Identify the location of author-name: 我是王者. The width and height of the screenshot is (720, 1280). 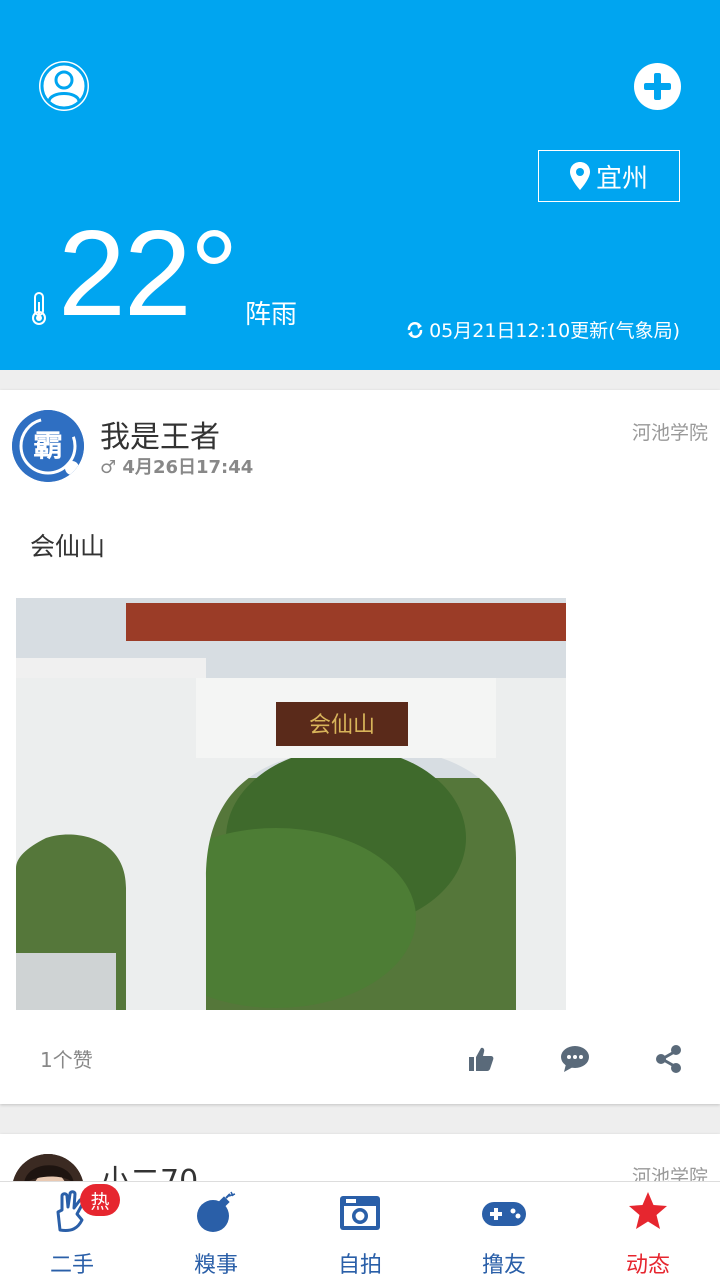
(160, 434).